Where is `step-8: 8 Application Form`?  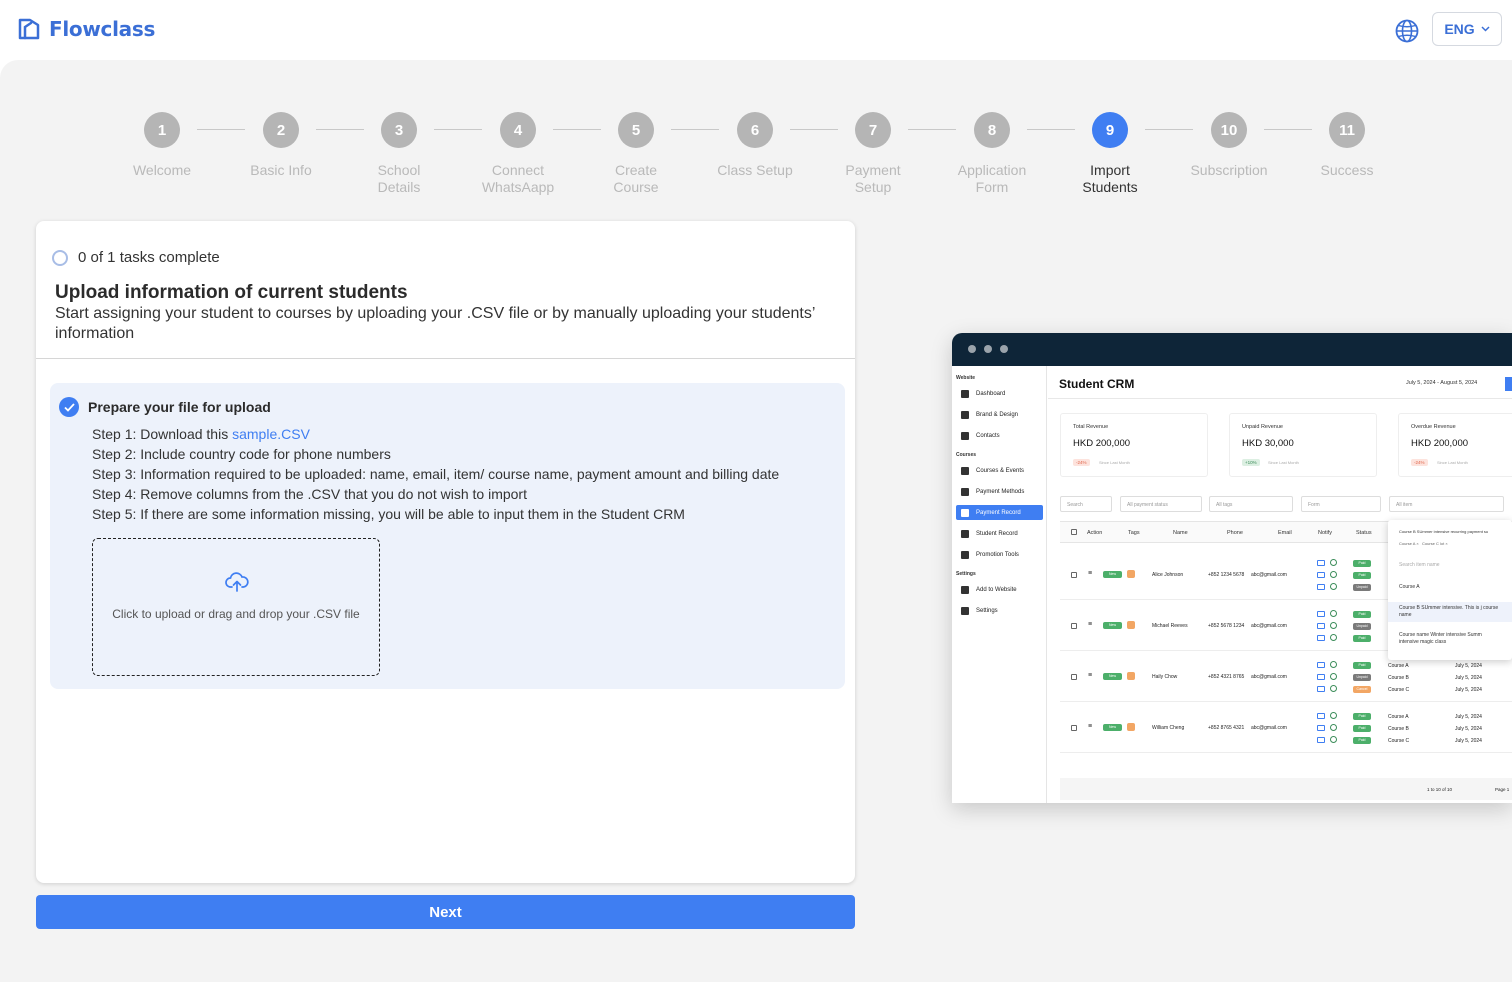 step-8: 8 Application Form is located at coordinates (992, 154).